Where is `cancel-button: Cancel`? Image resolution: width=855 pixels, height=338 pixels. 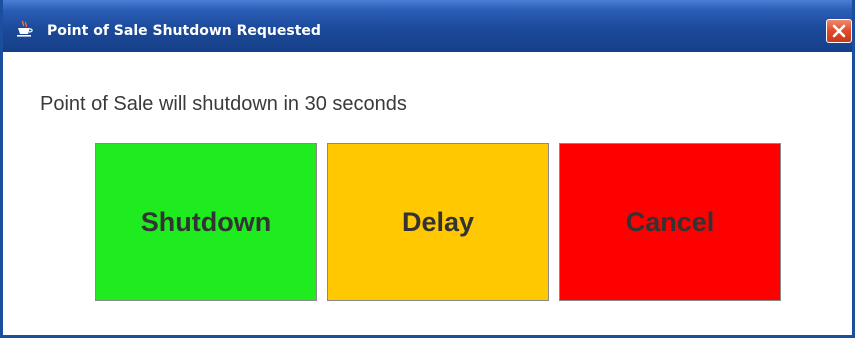 cancel-button: Cancel is located at coordinates (670, 222).